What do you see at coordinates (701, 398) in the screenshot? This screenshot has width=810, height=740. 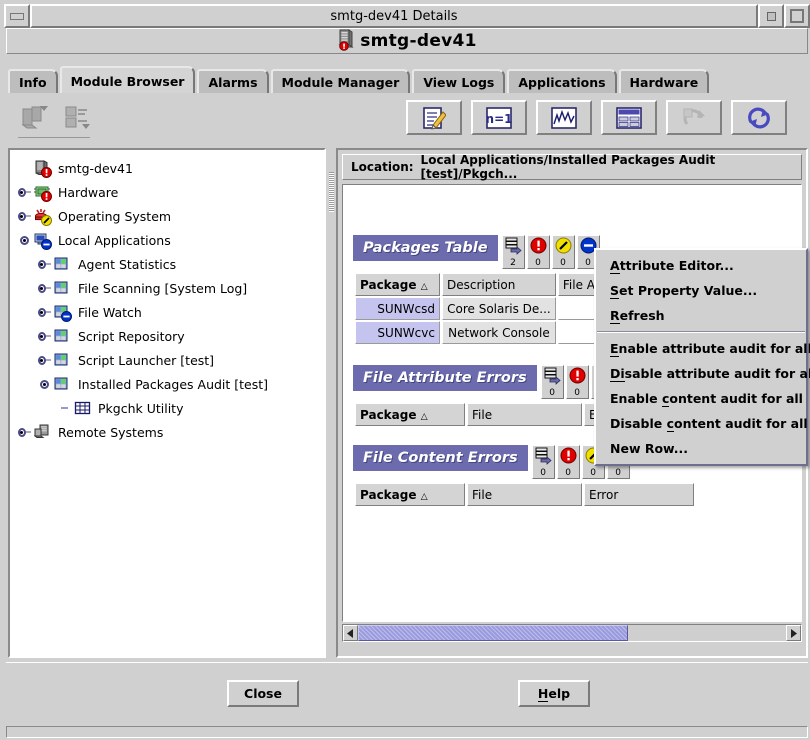 I see `menu-item-enable-content-audit-for-all: Enable content audit for all` at bounding box center [701, 398].